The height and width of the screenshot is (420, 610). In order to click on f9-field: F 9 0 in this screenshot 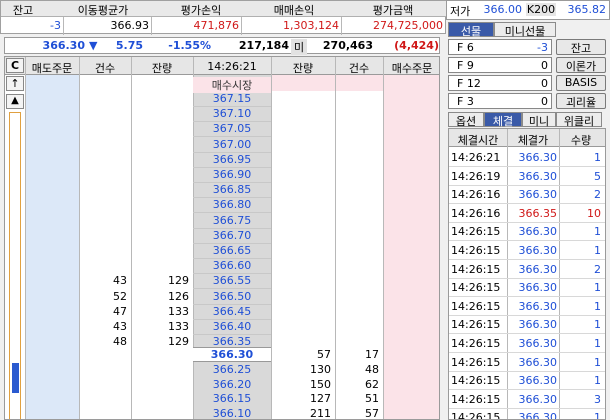, I will do `click(500, 65)`.